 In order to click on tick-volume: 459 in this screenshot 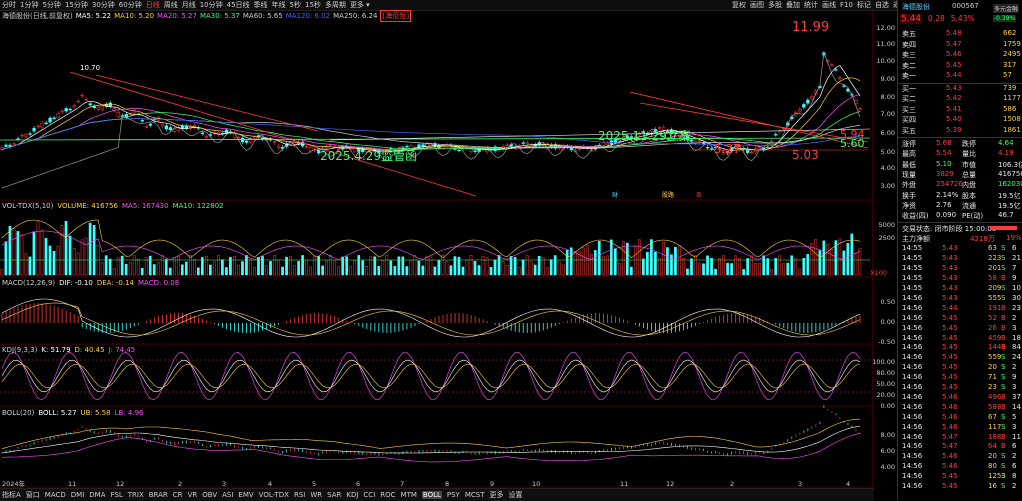, I will do `click(995, 337)`.